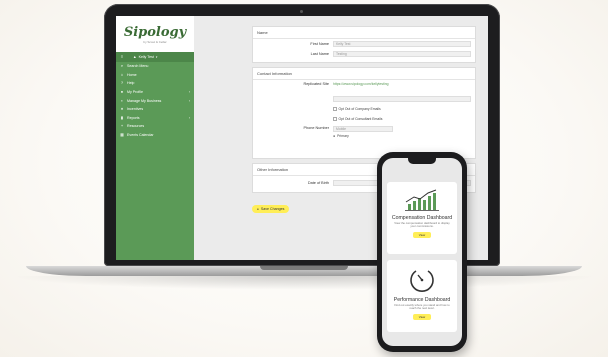  I want to click on opt-out-company-row: Opt Out of Company Emails, so click(364, 109).